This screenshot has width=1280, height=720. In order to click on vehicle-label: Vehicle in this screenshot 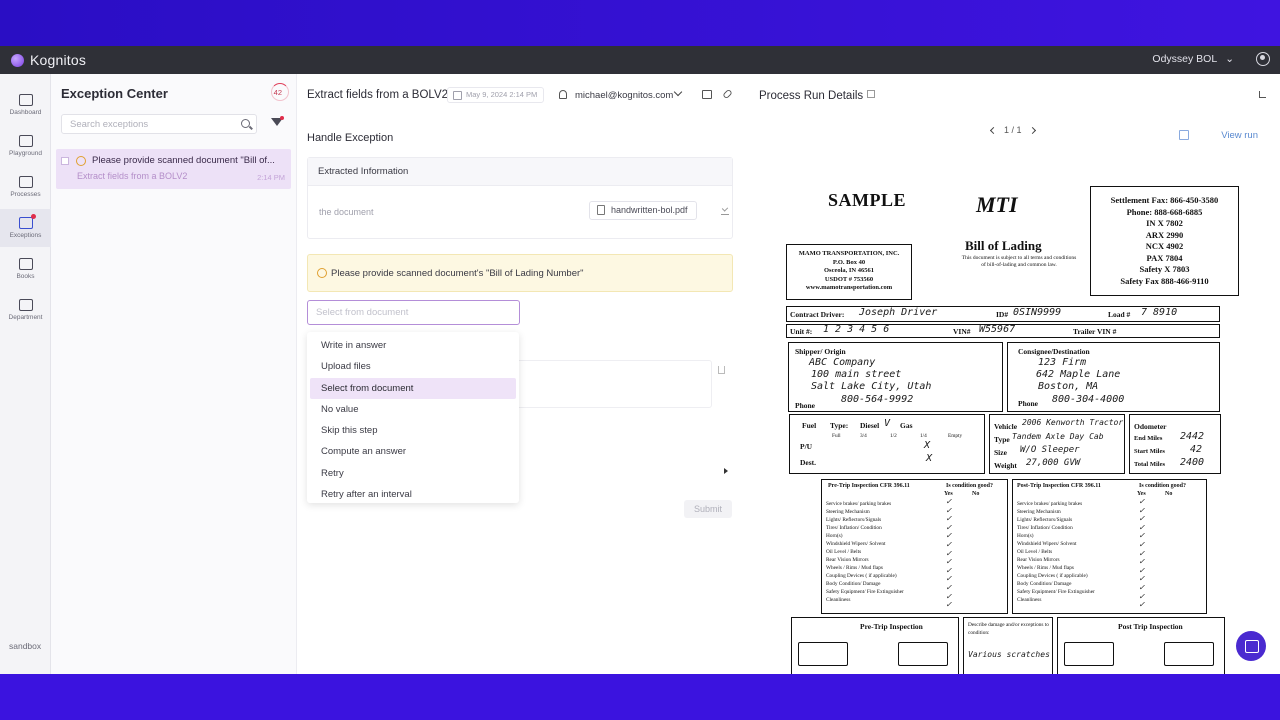, I will do `click(1006, 426)`.